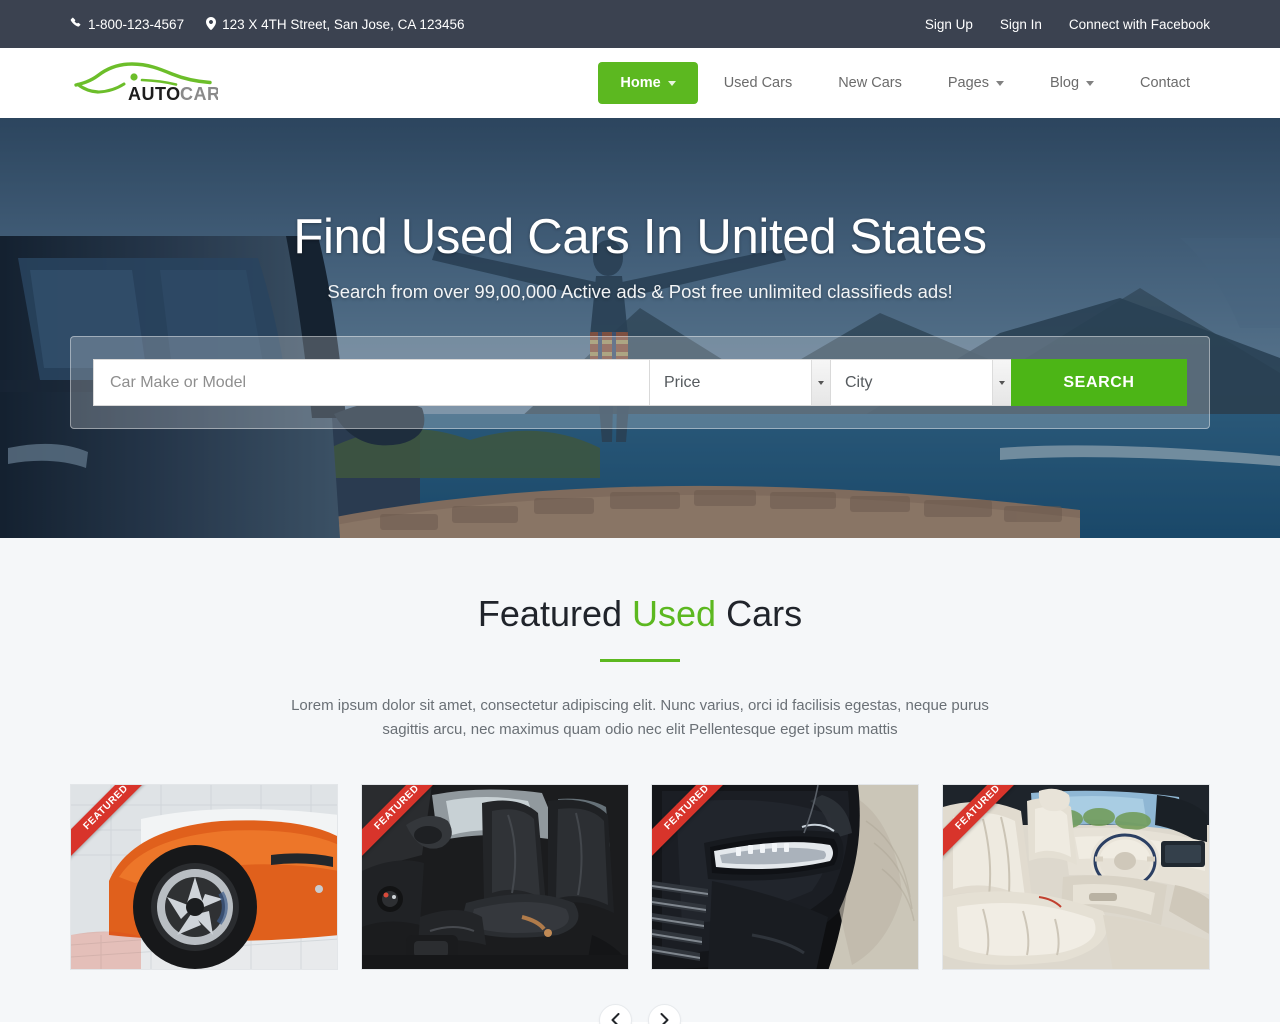 The width and height of the screenshot is (1280, 1024). Describe the element at coordinates (1064, 83) in the screenshot. I see `nav-blog-label: Blog` at that location.